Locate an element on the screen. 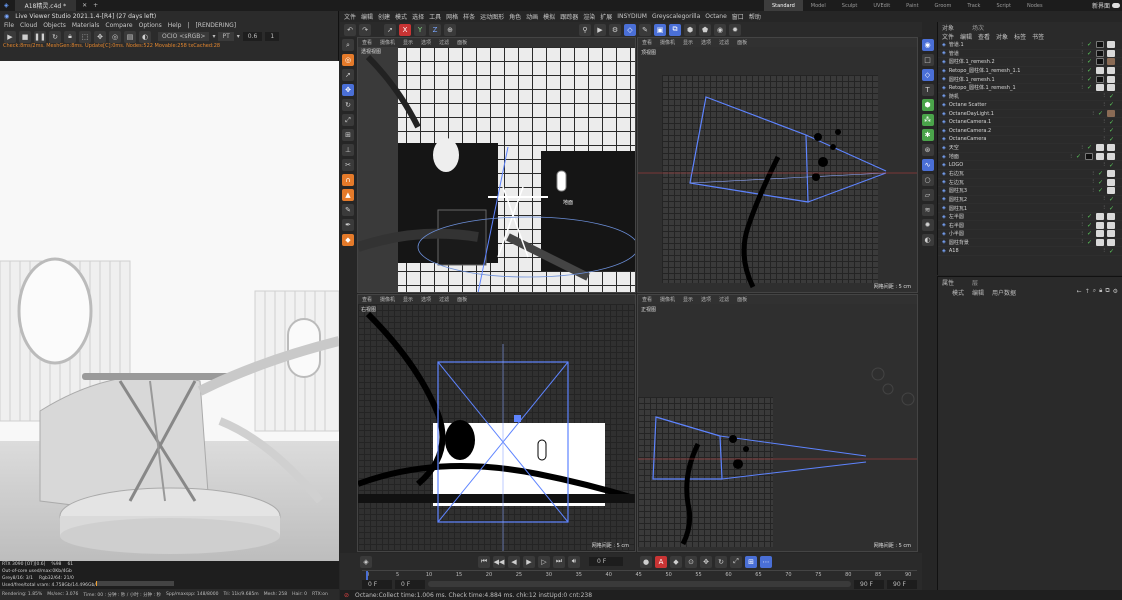 The height and width of the screenshot is (600, 1122). pick-icon: ✥ is located at coordinates (100, 36).